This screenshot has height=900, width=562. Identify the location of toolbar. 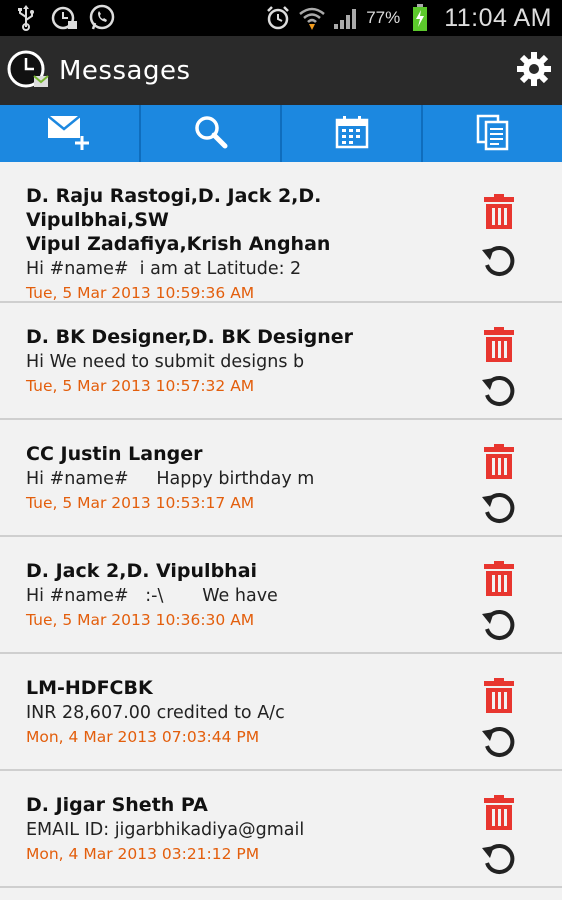
(281, 133).